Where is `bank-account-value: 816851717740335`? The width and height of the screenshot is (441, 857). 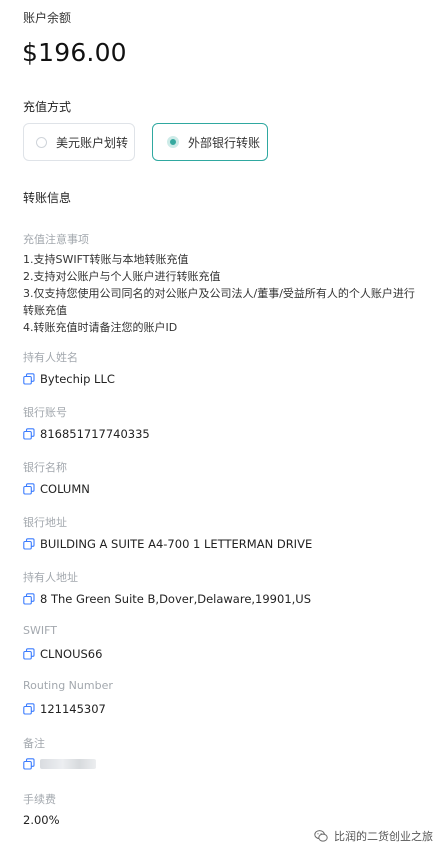 bank-account-value: 816851717740335 is located at coordinates (95, 434).